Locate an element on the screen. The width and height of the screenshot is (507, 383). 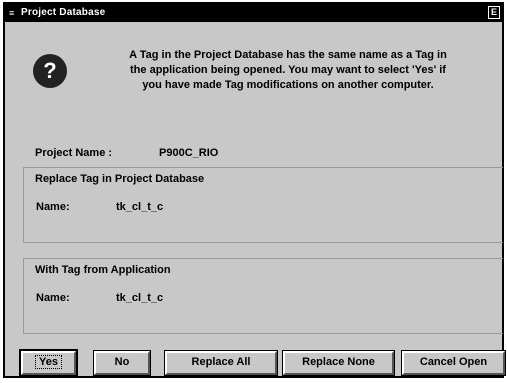
replace-all-button: Replace All is located at coordinates (221, 363).